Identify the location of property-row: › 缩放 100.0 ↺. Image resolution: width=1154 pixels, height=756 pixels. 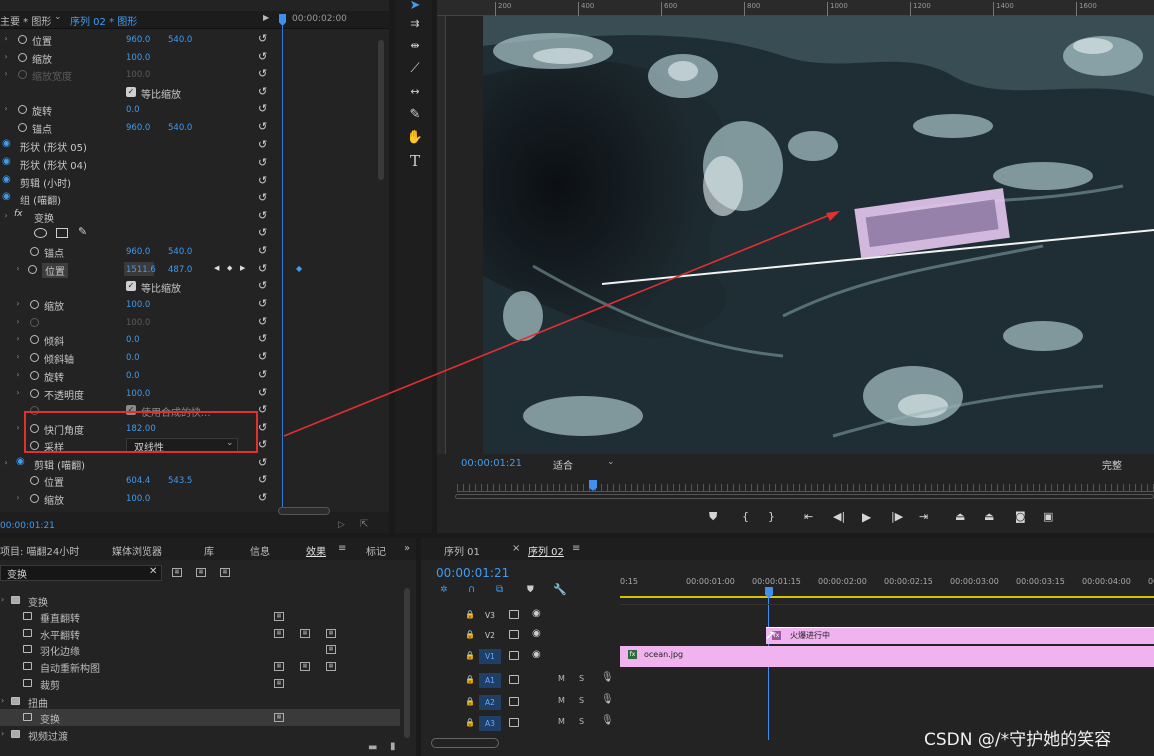
(139, 58).